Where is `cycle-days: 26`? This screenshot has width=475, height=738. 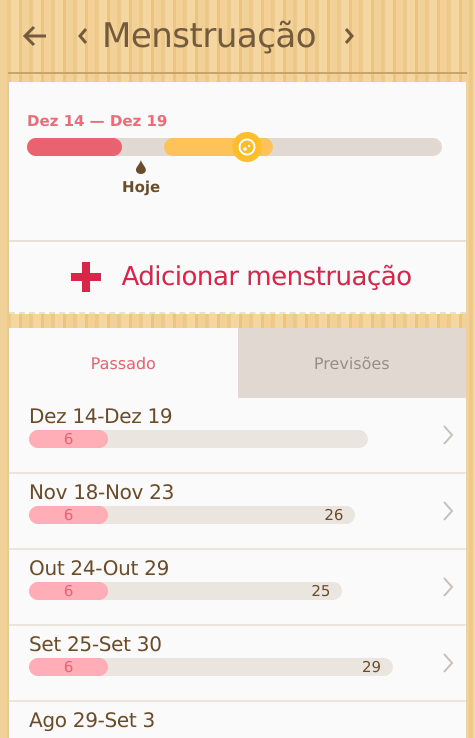
cycle-days: 26 is located at coordinates (334, 515).